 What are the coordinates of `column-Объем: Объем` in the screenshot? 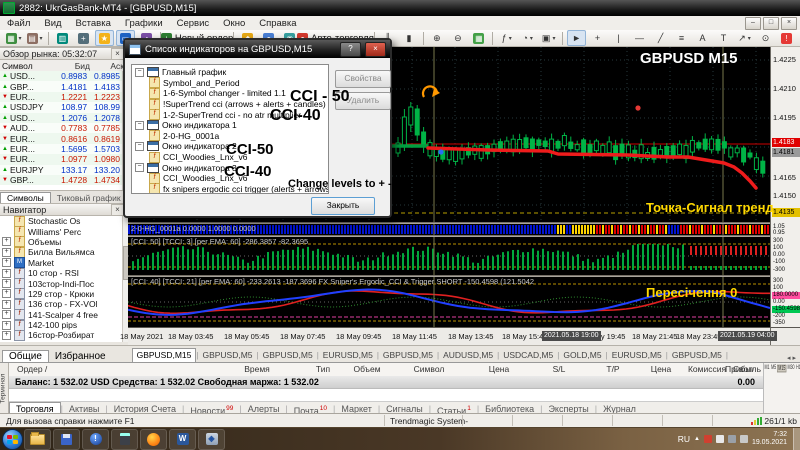 It's located at (366, 369).